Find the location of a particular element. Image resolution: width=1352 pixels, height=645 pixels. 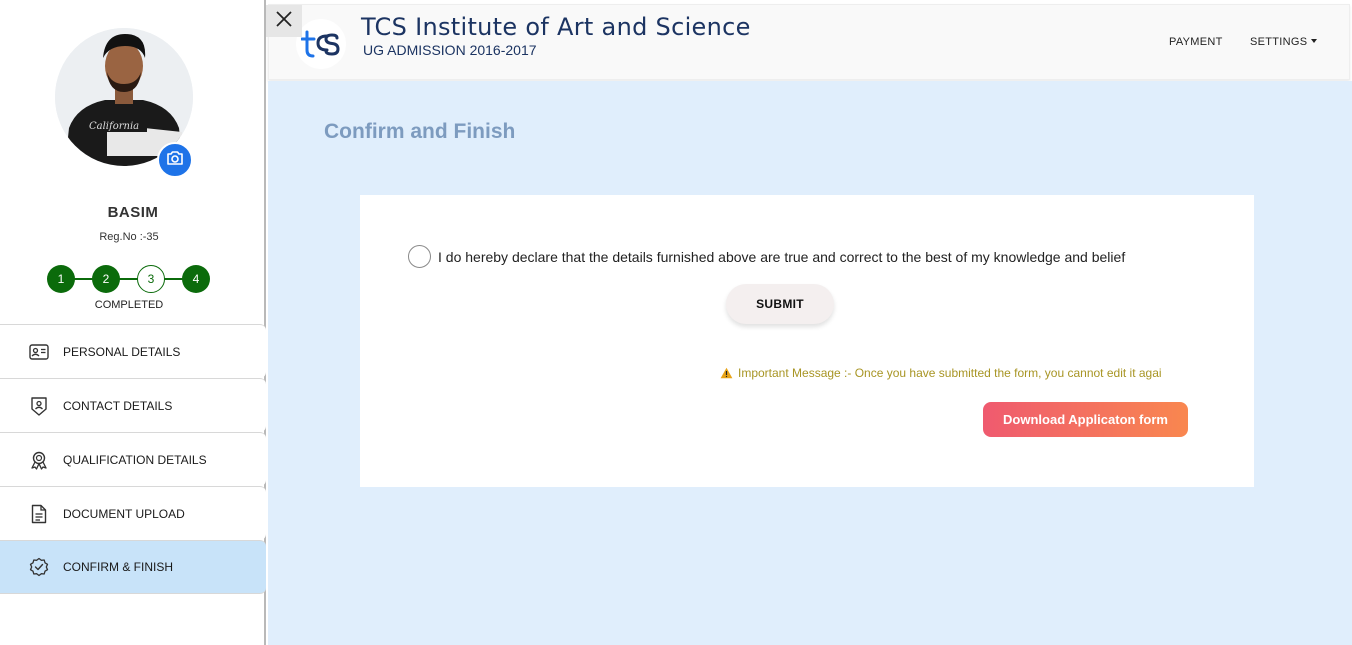

submit-button: SUBMIT is located at coordinates (780, 304).